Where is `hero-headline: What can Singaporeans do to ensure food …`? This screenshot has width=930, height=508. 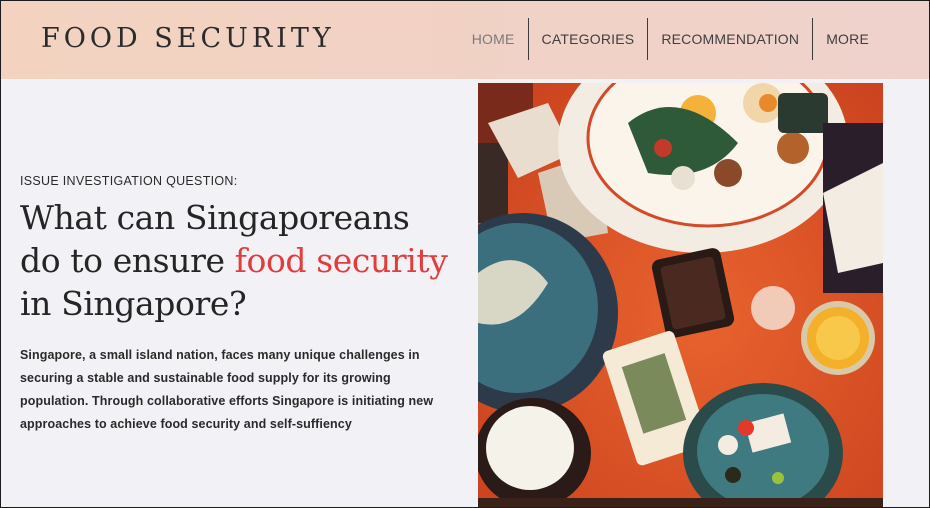 hero-headline: What can Singaporeans do to ensure food … is located at coordinates (235, 260).